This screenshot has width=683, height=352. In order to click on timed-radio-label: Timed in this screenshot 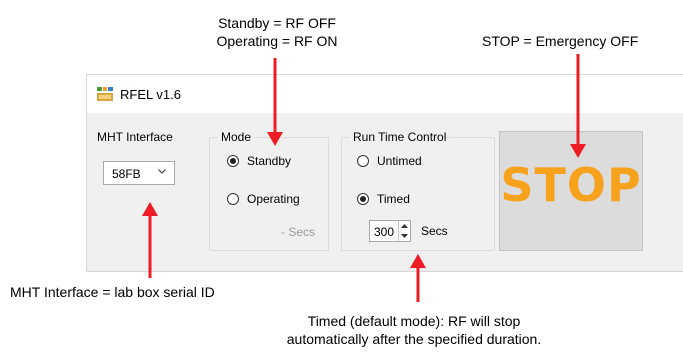, I will do `click(393, 199)`.